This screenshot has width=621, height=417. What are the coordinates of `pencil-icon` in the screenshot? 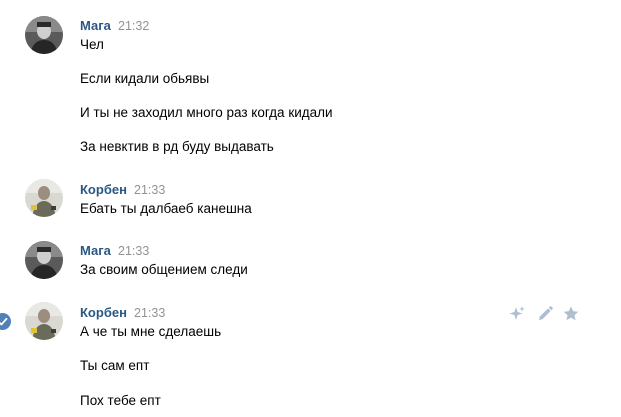 It's located at (545, 314).